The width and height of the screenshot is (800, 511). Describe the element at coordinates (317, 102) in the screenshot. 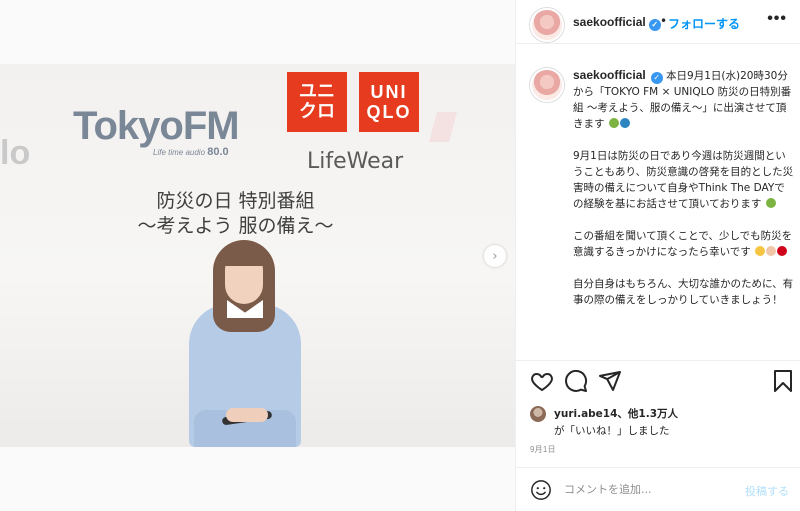

I see `uniqlo-logo-kana: ユニ クロ` at that location.